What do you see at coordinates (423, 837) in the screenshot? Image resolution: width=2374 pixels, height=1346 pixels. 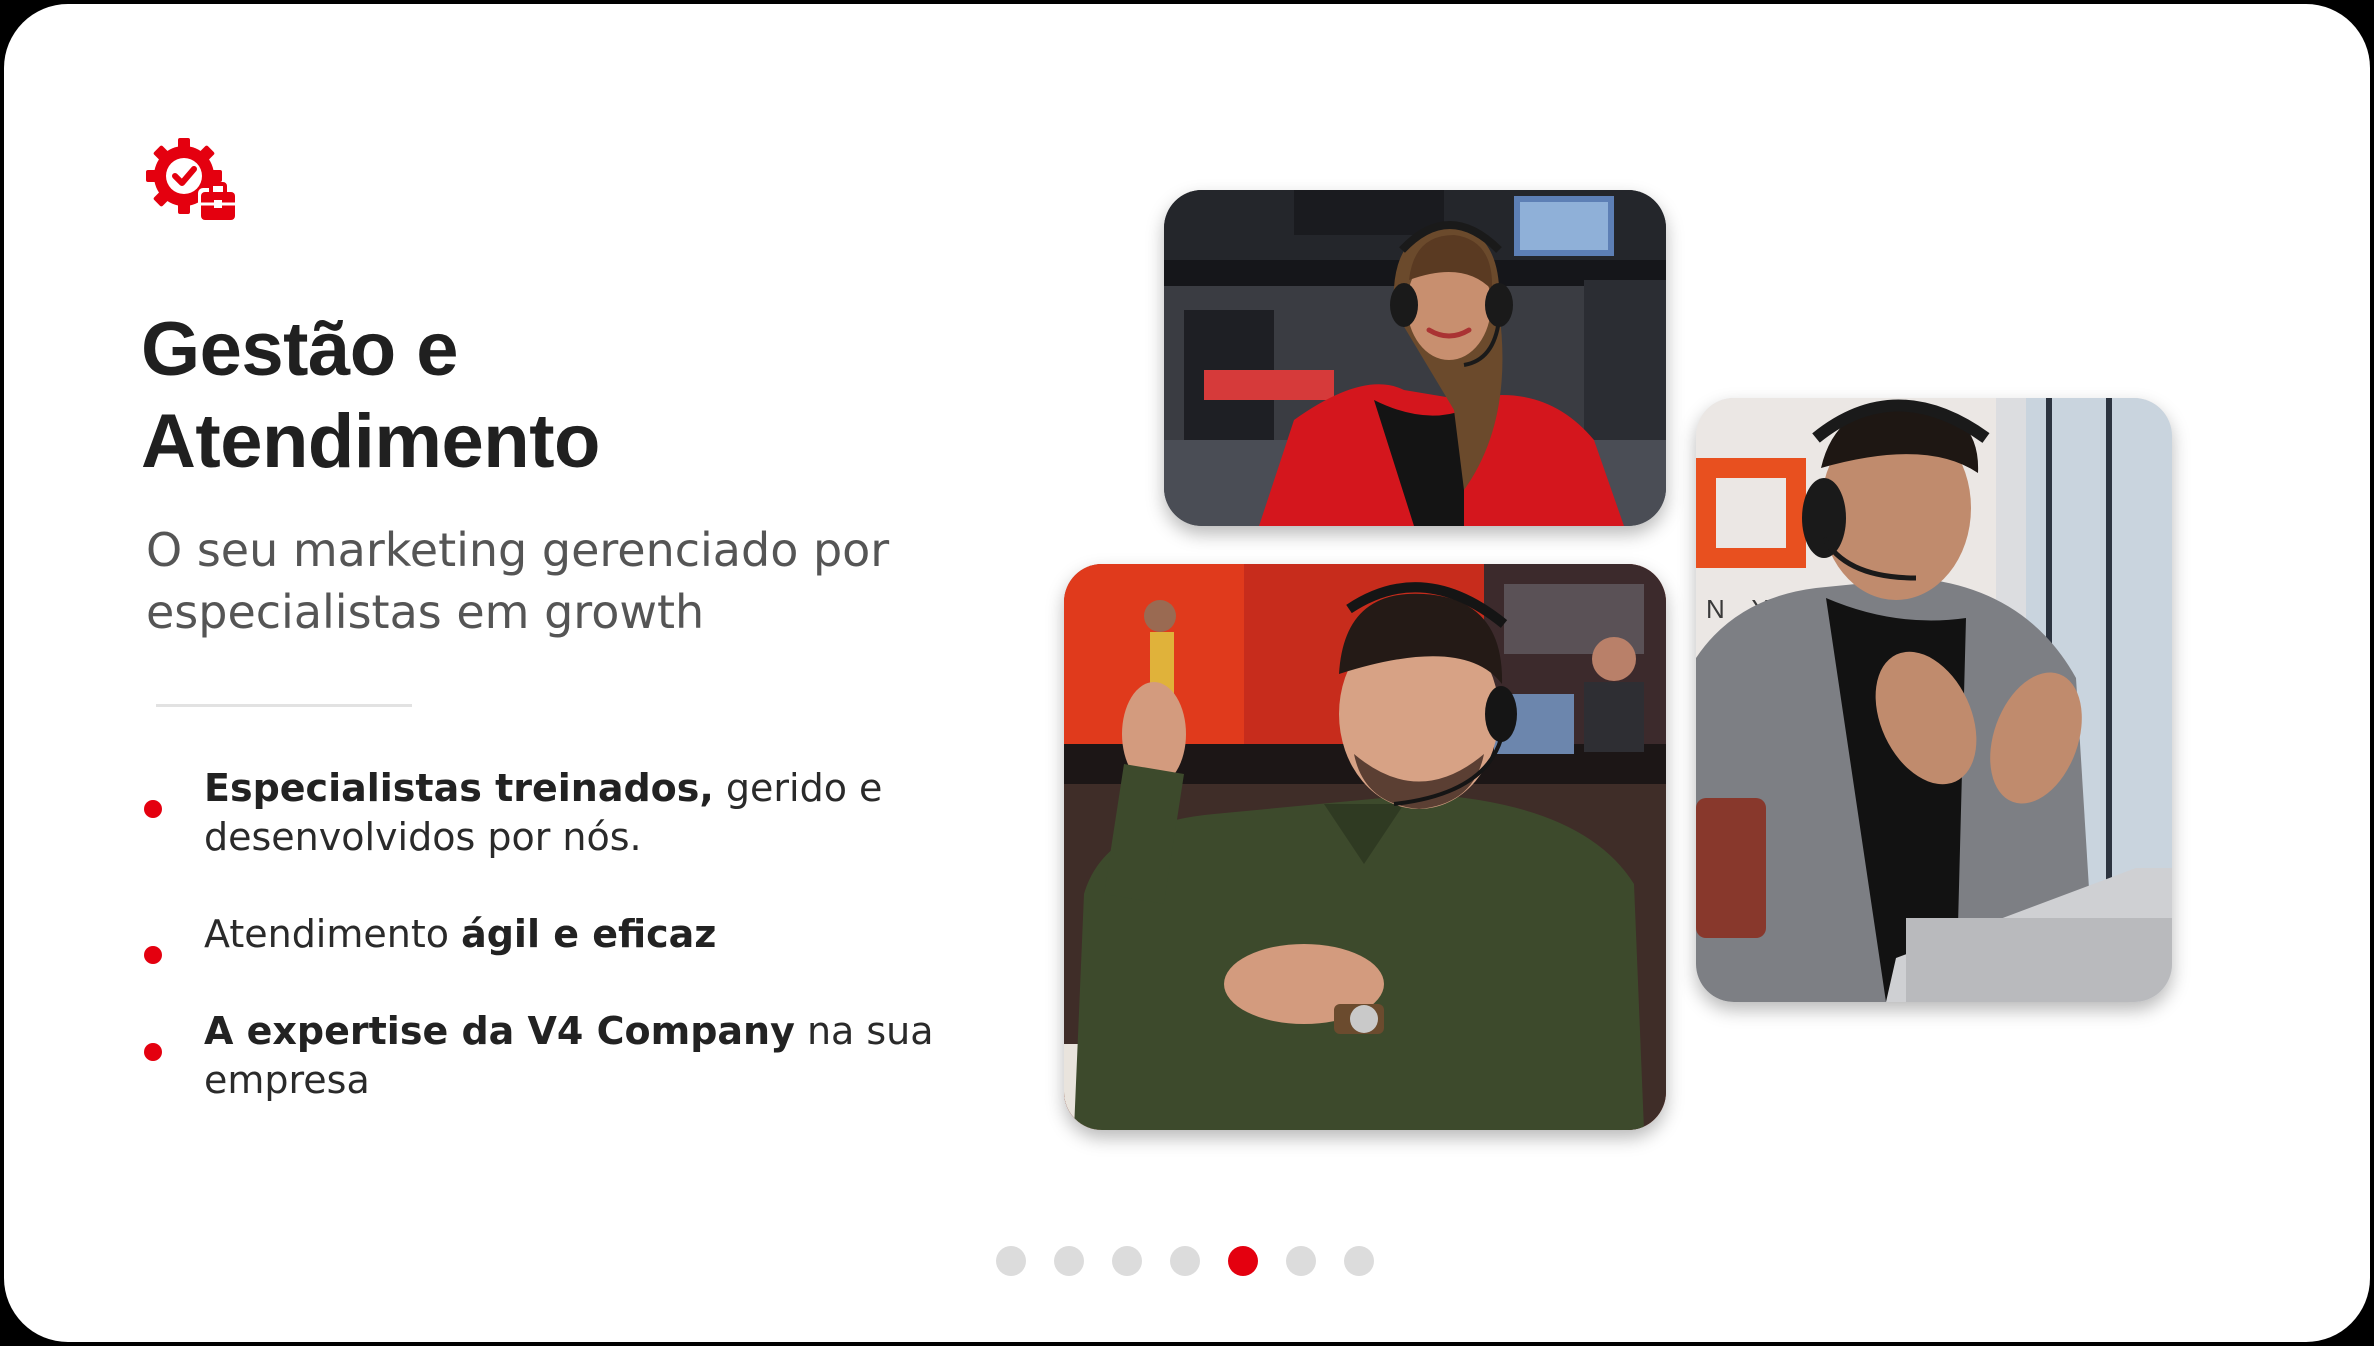 I see `feature-text: desenvolvidos por nós.` at bounding box center [423, 837].